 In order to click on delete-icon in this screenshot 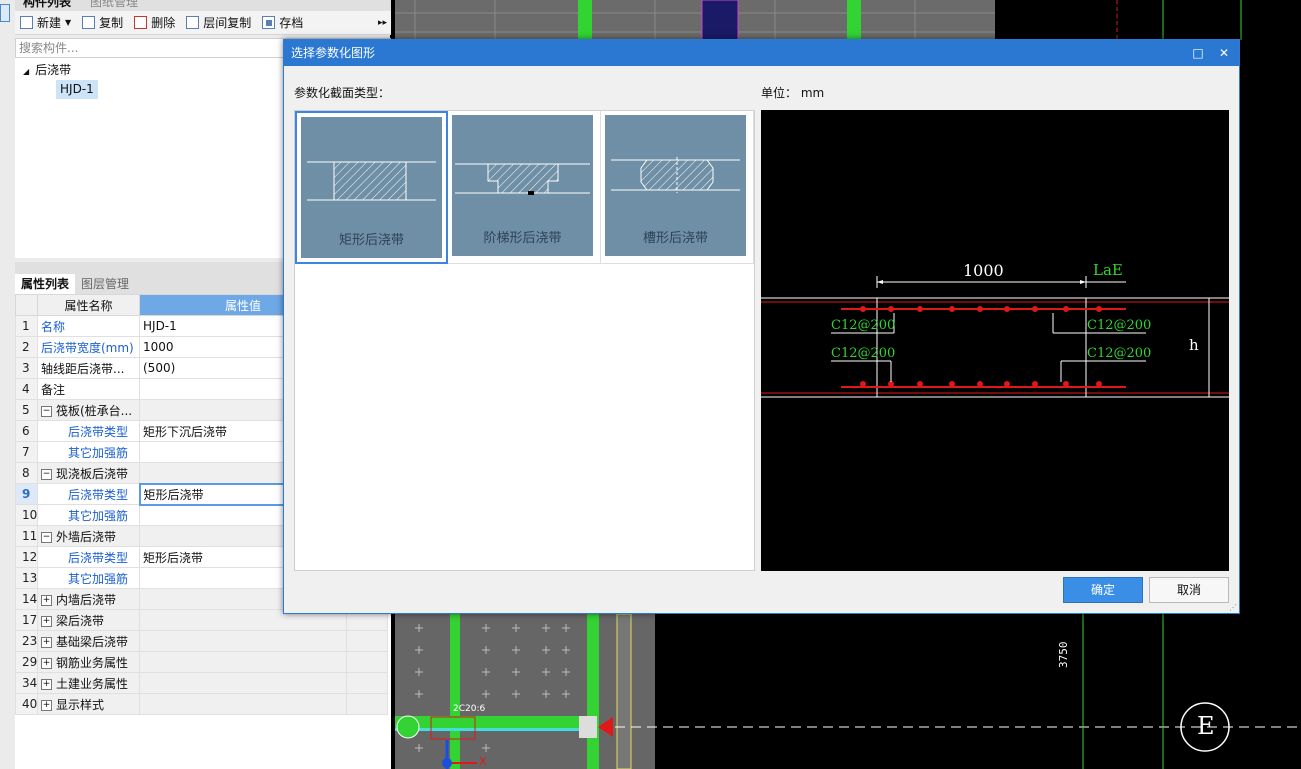, I will do `click(141, 22)`.